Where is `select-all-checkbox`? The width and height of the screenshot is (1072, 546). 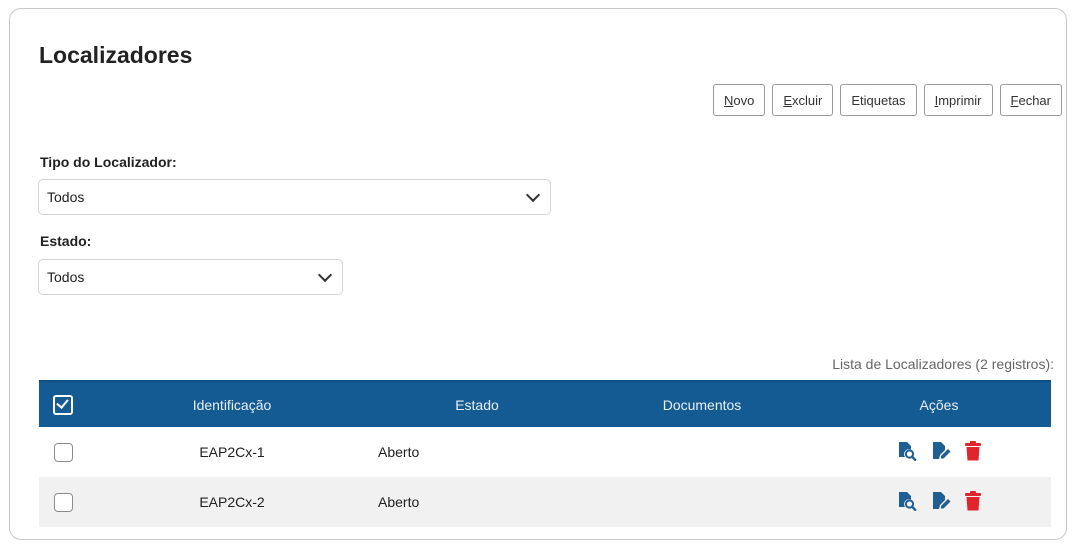 select-all-checkbox is located at coordinates (63, 404).